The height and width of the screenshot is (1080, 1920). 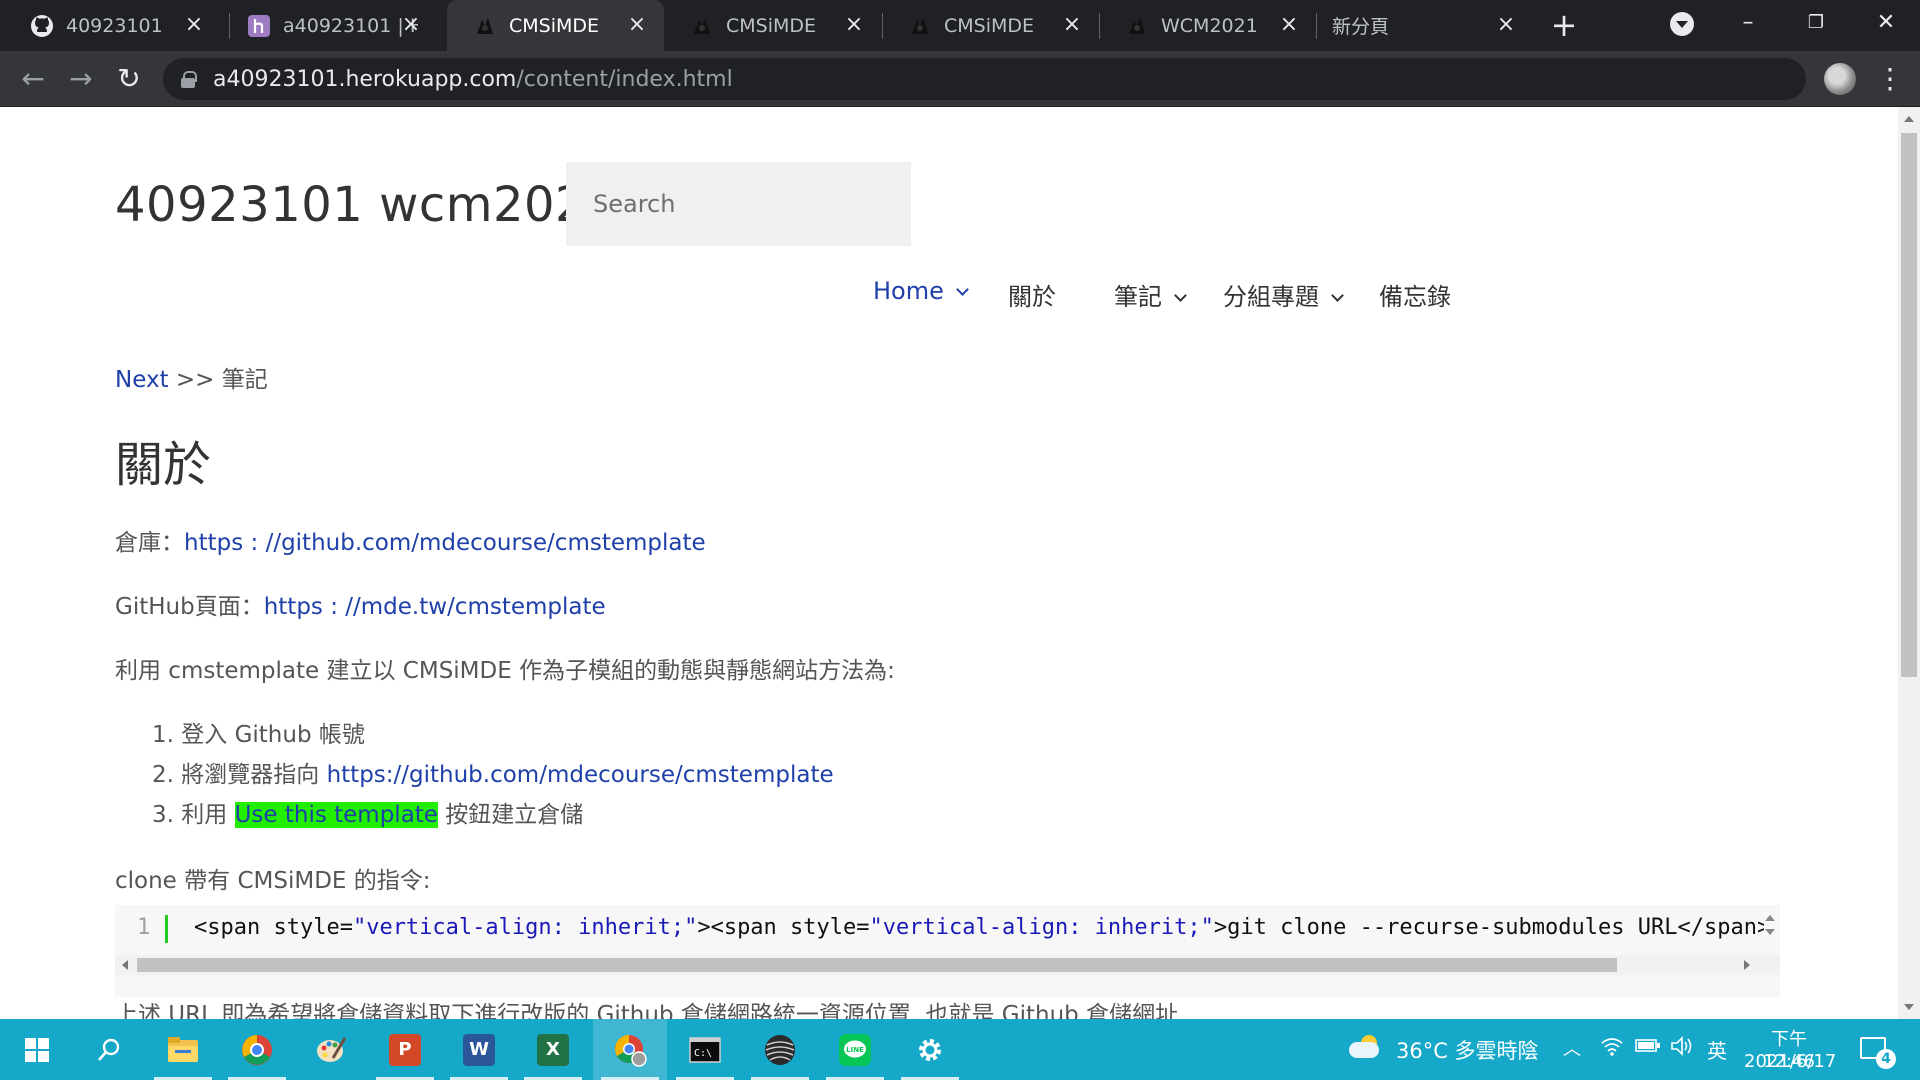 What do you see at coordinates (1366, 1047) in the screenshot?
I see `weather-cloud-icon` at bounding box center [1366, 1047].